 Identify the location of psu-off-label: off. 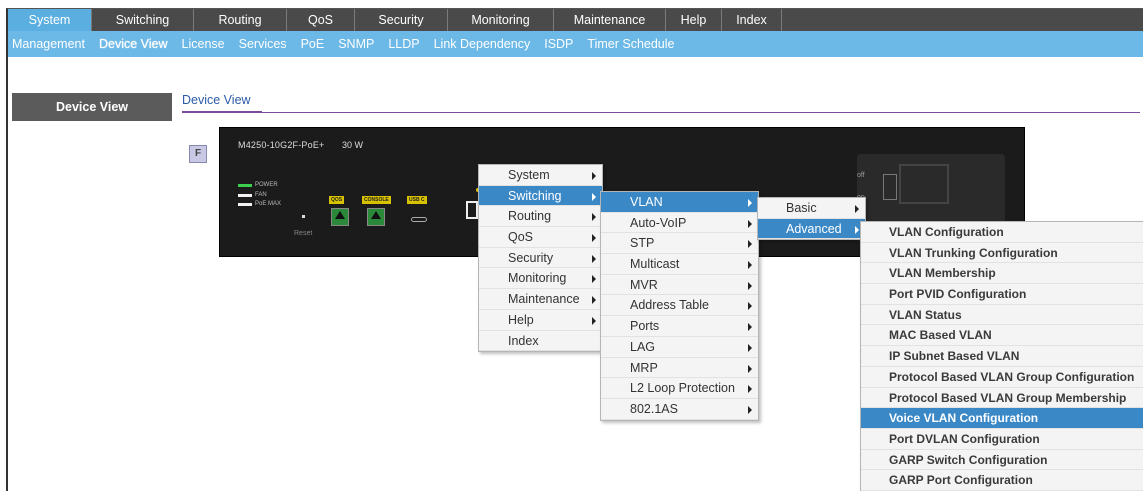
(861, 175).